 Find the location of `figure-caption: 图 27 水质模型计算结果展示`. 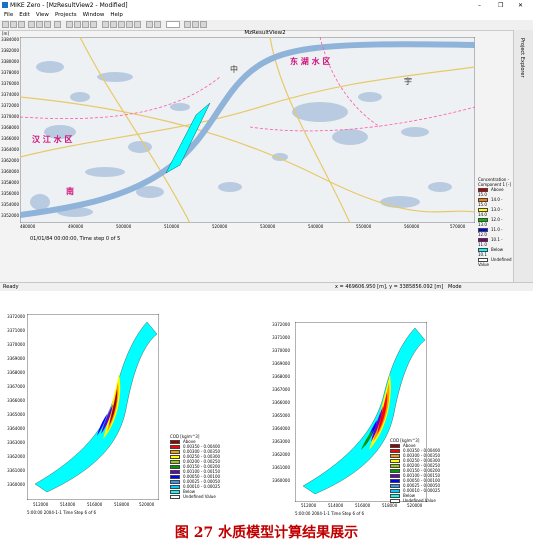

figure-caption: 图 27 水质模型计算结果展示 is located at coordinates (266, 533).